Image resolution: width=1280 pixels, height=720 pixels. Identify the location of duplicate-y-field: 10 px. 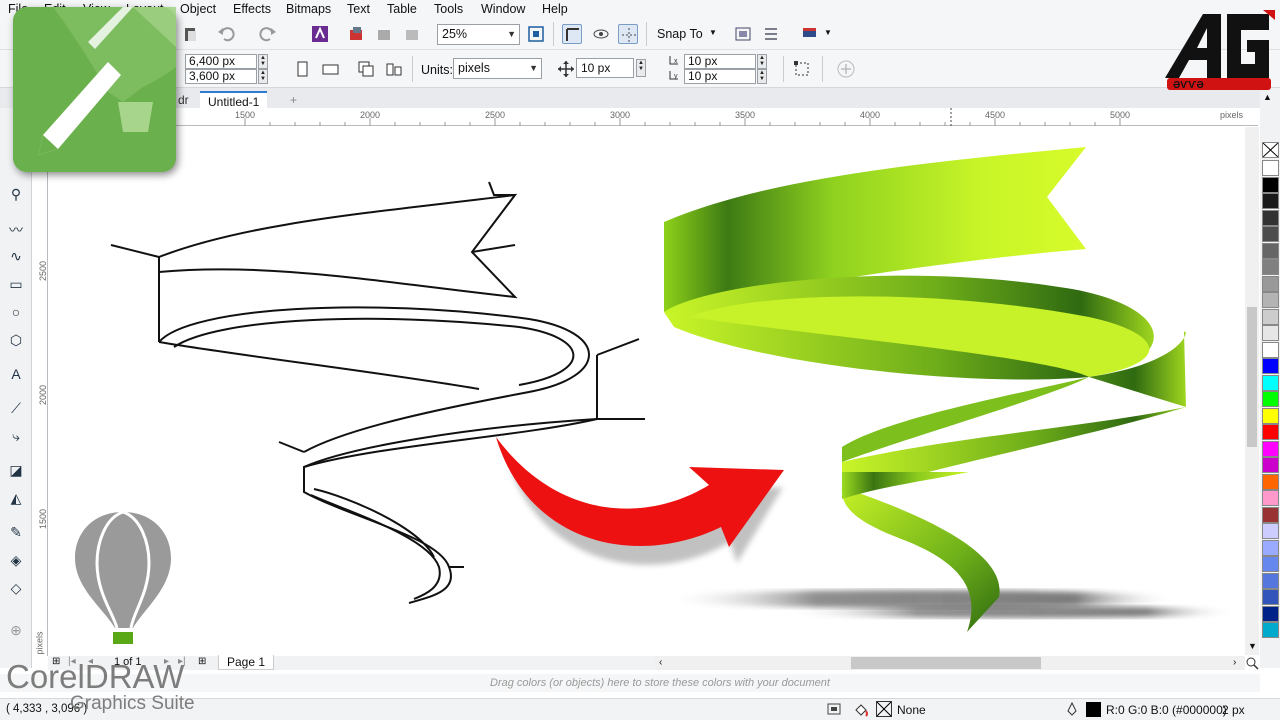
(720, 76).